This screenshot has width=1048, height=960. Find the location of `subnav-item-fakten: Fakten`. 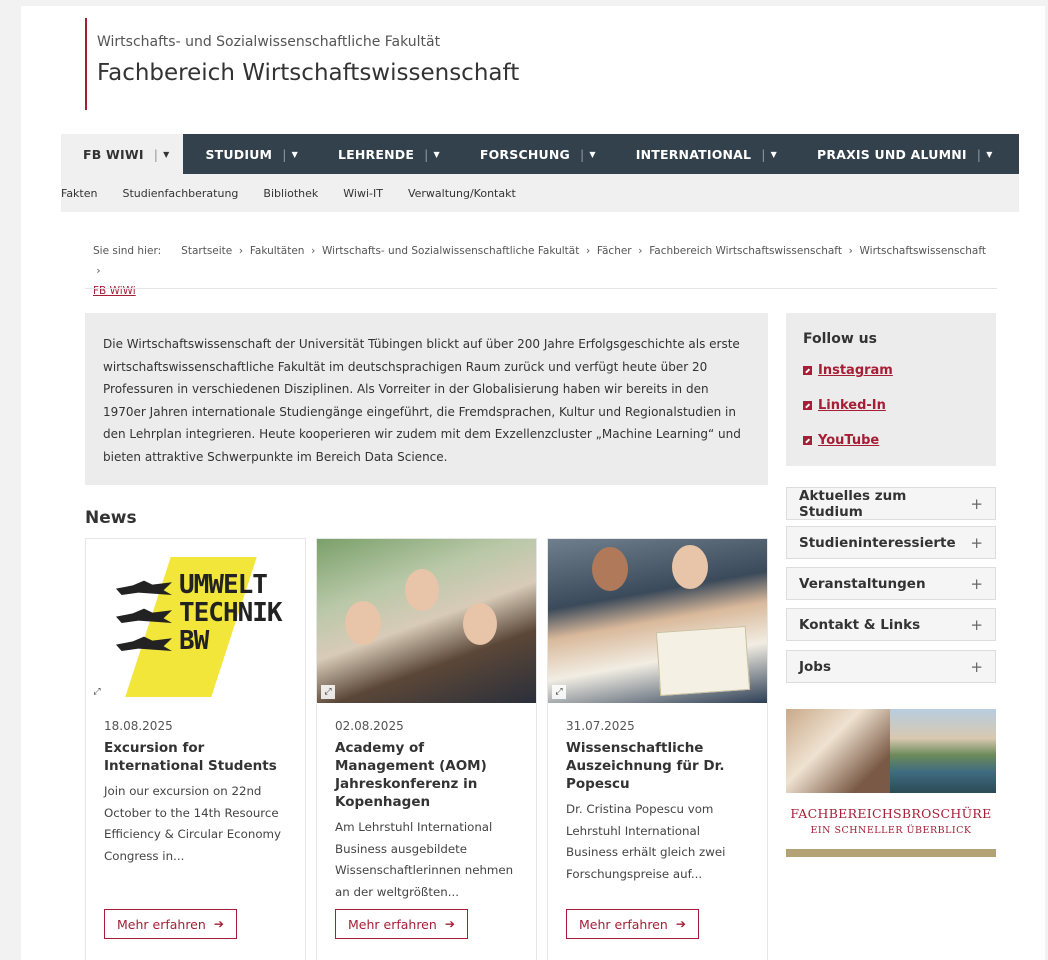

subnav-item-fakten: Fakten is located at coordinates (79, 193).